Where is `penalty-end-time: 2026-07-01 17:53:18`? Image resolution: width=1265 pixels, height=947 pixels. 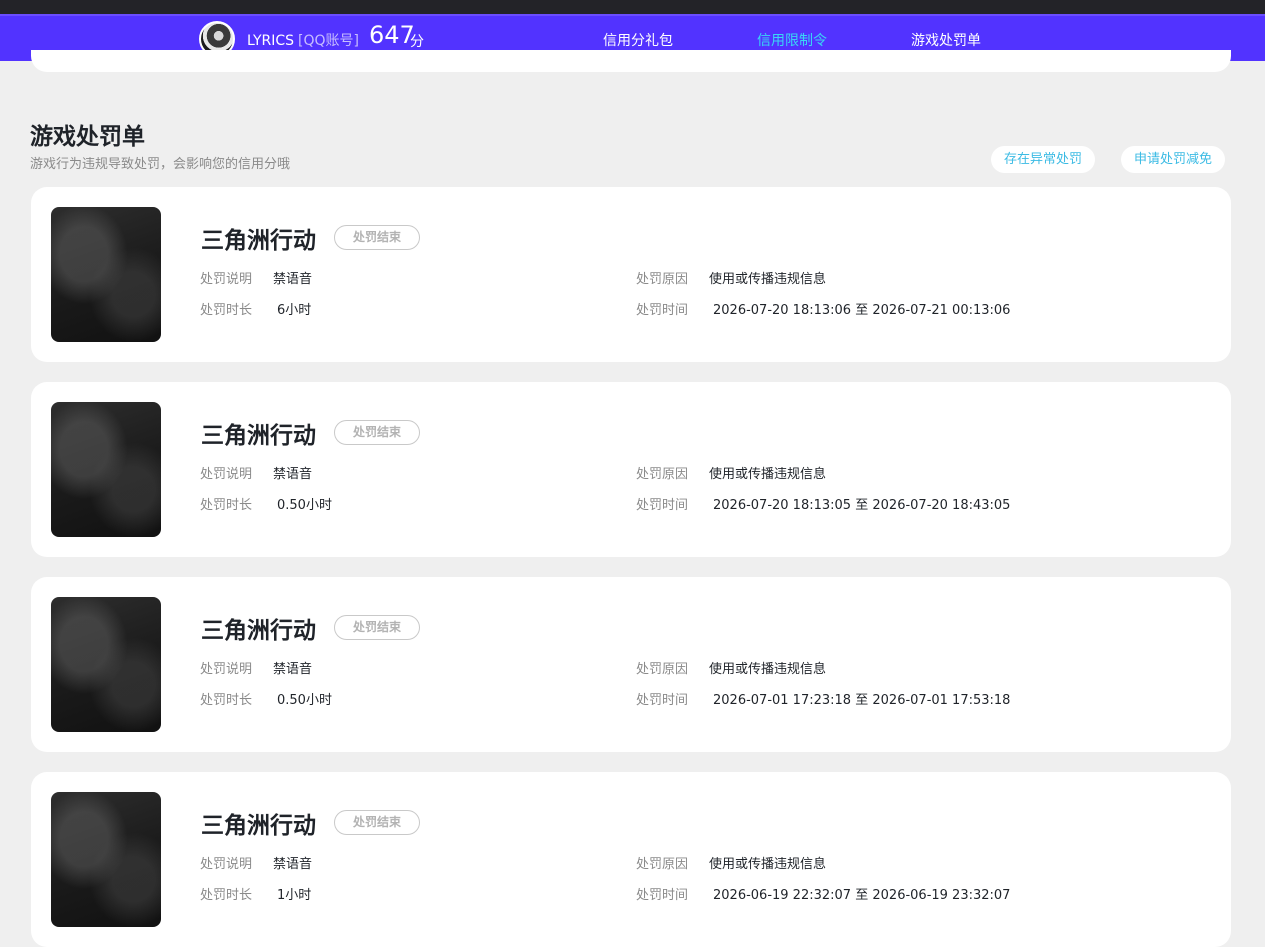
penalty-end-time: 2026-07-01 17:53:18 is located at coordinates (941, 700).